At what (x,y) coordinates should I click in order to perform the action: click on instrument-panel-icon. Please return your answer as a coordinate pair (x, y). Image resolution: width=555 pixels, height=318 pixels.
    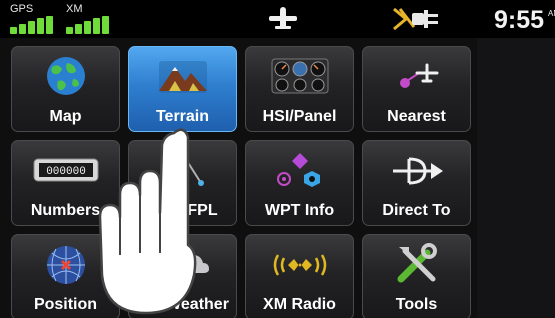
    Looking at the image, I should click on (299, 76).